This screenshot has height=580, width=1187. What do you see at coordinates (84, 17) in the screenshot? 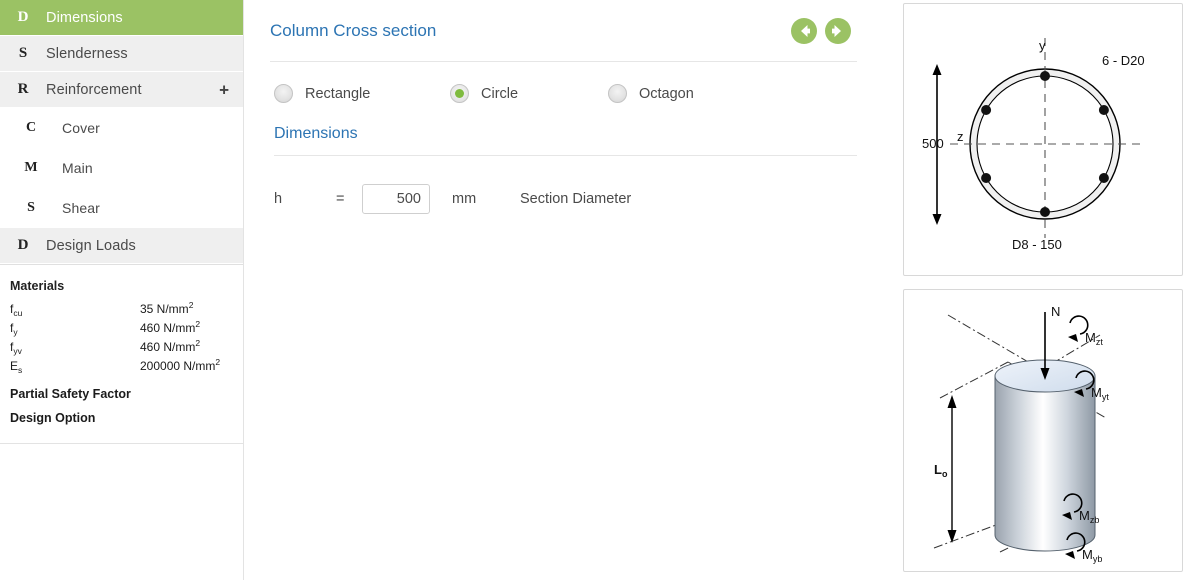
I see `sidebar-item-label: Dimensions` at bounding box center [84, 17].